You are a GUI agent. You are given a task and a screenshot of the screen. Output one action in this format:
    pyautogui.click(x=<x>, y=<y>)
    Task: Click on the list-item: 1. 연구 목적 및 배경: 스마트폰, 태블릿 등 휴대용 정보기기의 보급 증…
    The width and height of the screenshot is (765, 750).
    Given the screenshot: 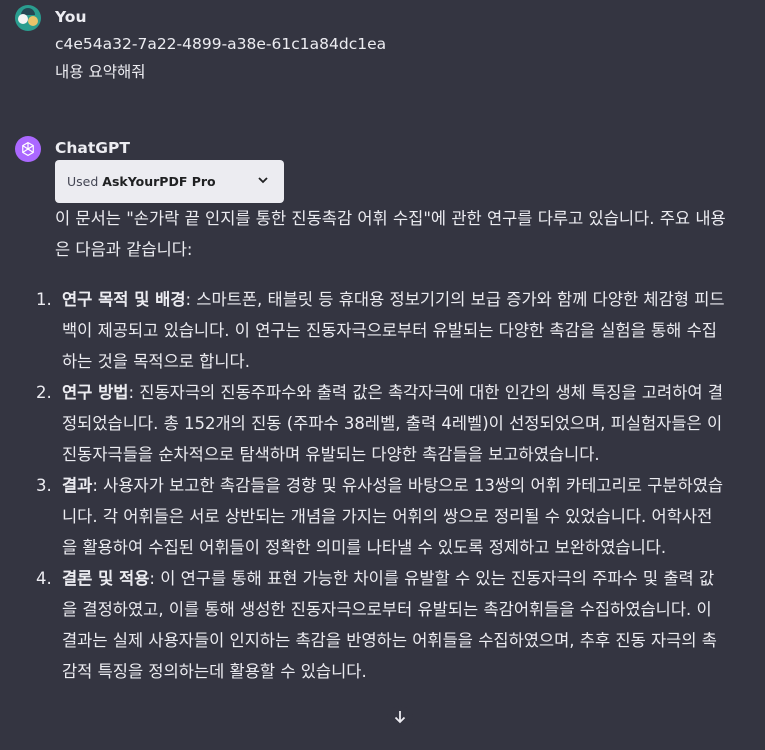 What is the action you would take?
    pyautogui.click(x=380, y=330)
    